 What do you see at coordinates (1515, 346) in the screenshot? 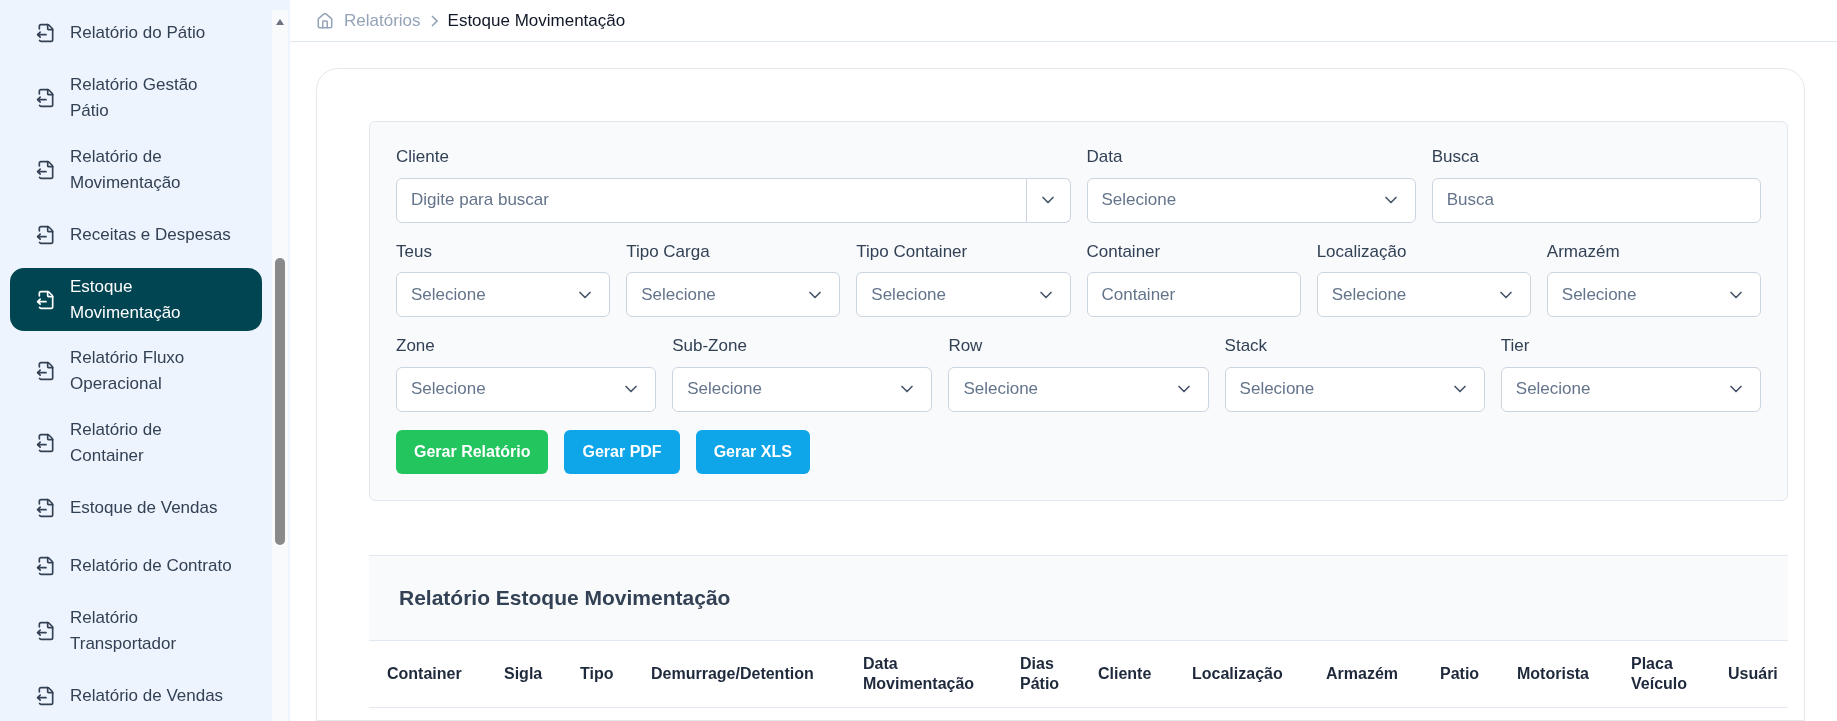
I see `field-label: Tier` at bounding box center [1515, 346].